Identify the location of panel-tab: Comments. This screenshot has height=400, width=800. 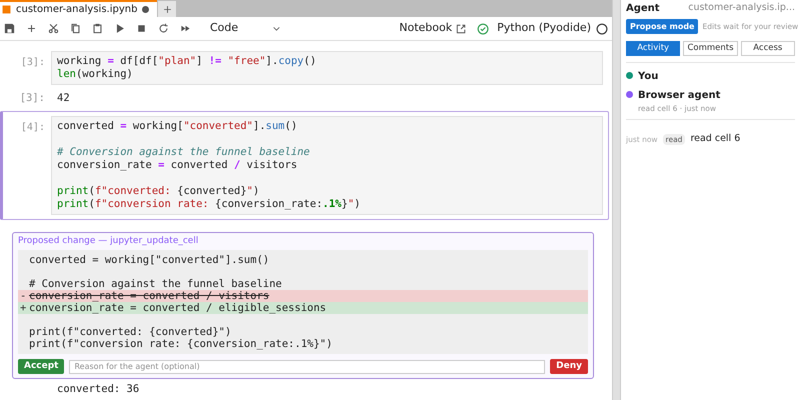
(710, 48).